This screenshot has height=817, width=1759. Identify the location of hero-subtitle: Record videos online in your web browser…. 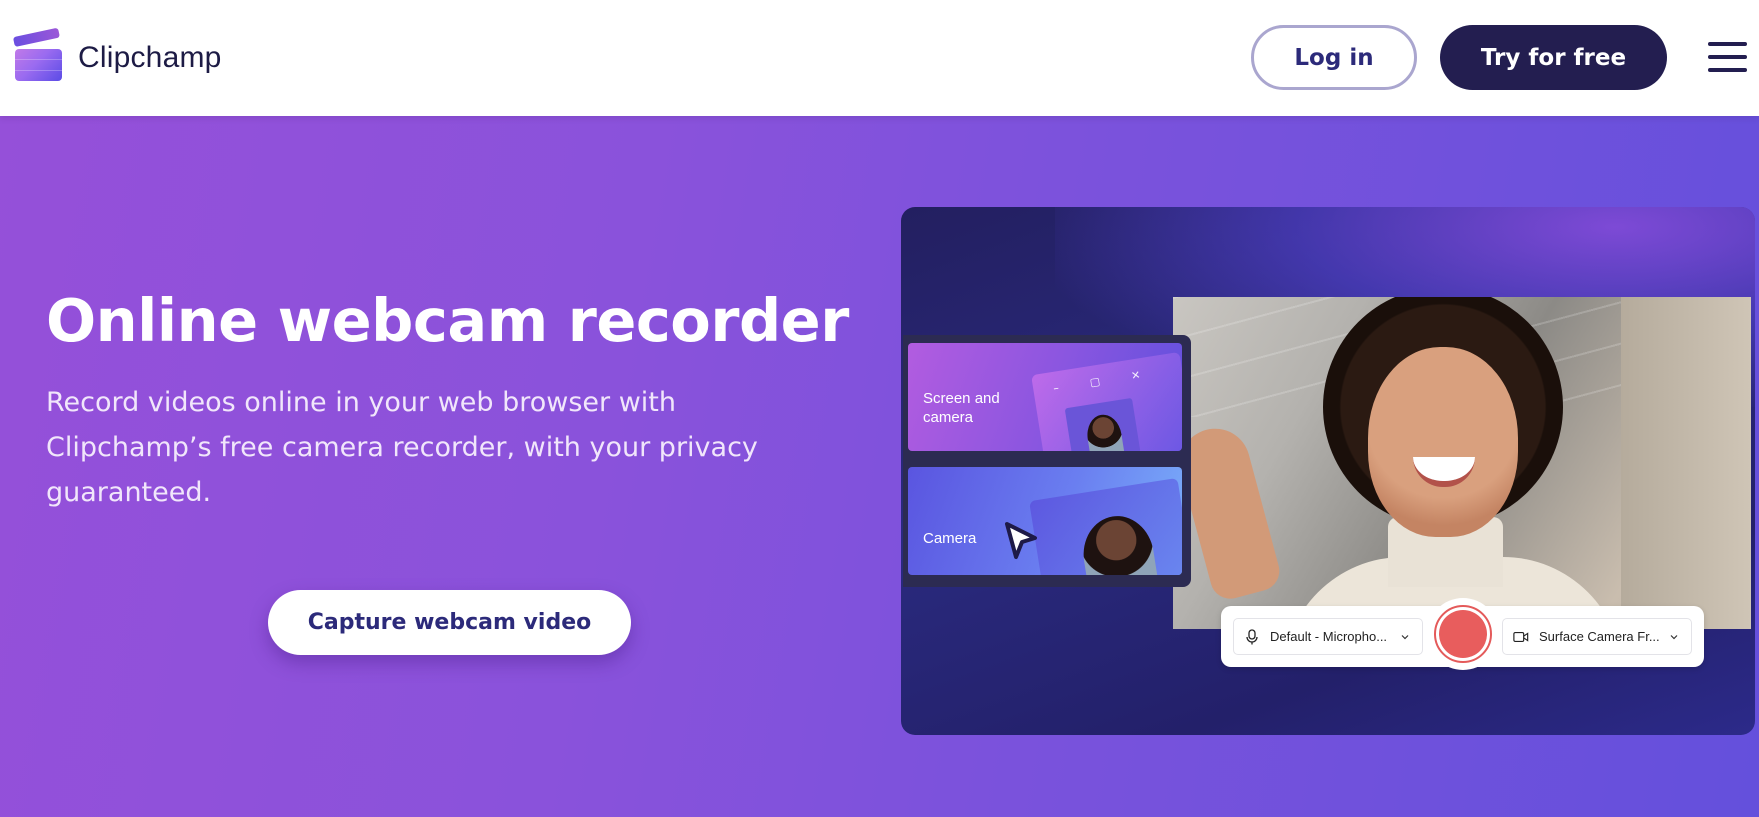
(402, 447).